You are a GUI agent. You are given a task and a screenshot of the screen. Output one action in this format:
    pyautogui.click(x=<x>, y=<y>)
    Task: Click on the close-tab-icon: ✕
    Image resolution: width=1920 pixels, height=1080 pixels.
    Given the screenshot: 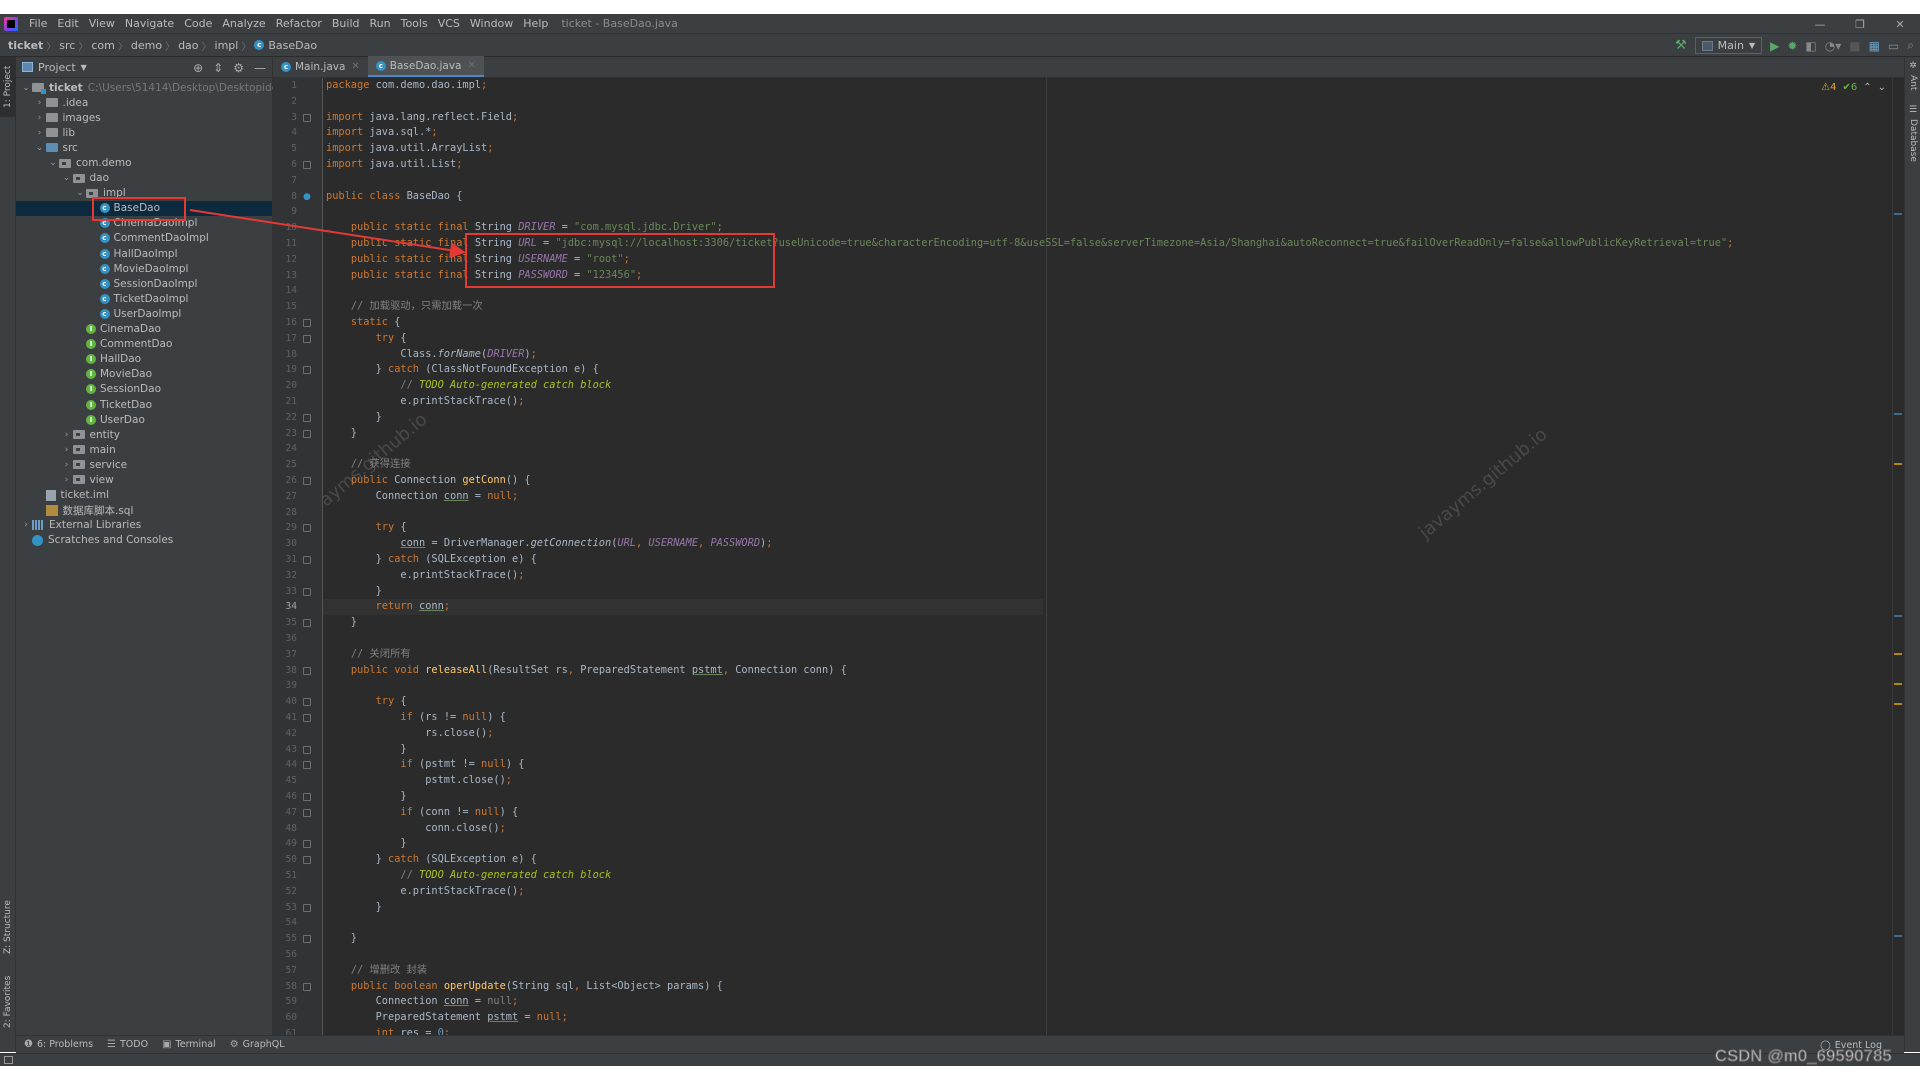 What is the action you would take?
    pyautogui.click(x=355, y=66)
    